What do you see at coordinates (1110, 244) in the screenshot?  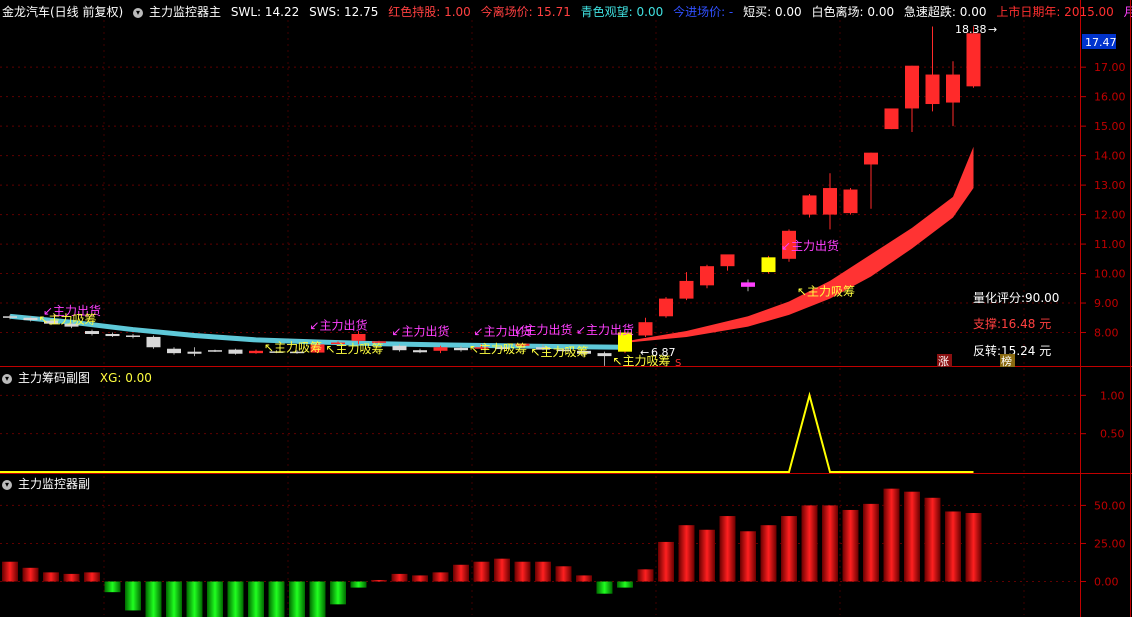 I see `price-tick-label: 11.00` at bounding box center [1110, 244].